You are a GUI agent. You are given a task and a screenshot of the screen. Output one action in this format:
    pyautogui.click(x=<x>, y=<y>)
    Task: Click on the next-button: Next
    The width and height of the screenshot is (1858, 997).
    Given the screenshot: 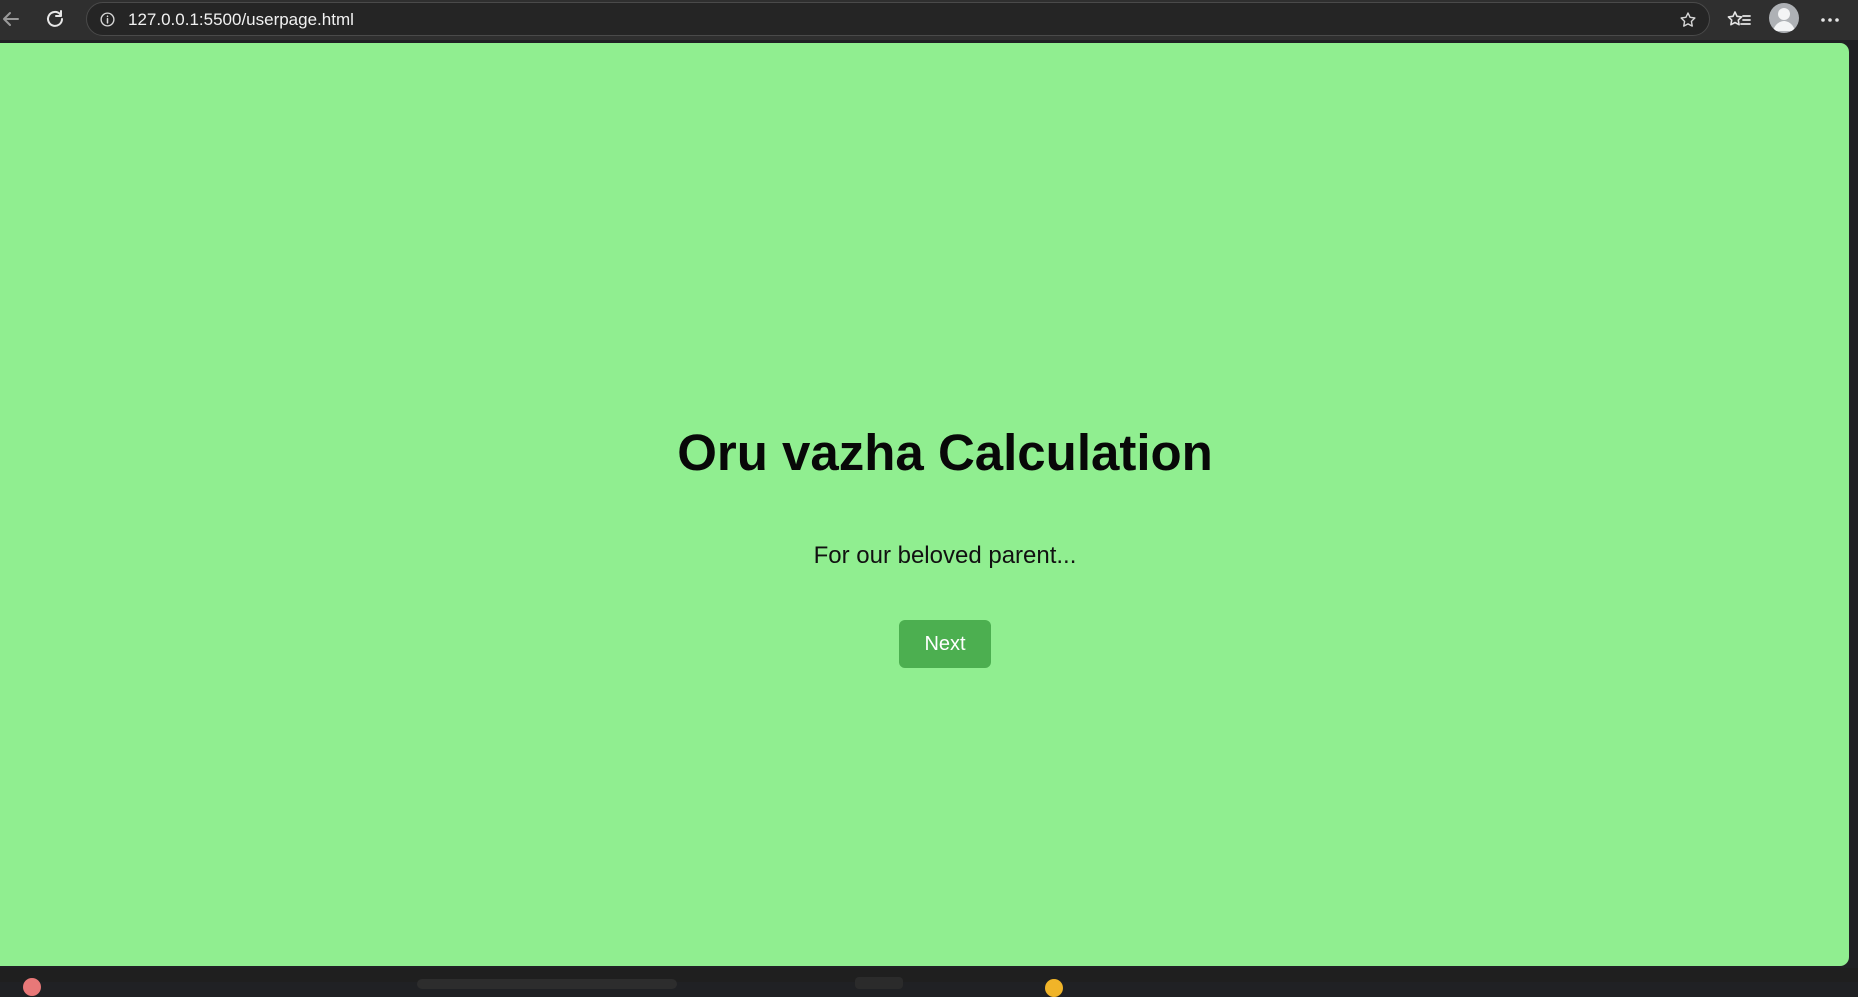 What is the action you would take?
    pyautogui.click(x=945, y=644)
    